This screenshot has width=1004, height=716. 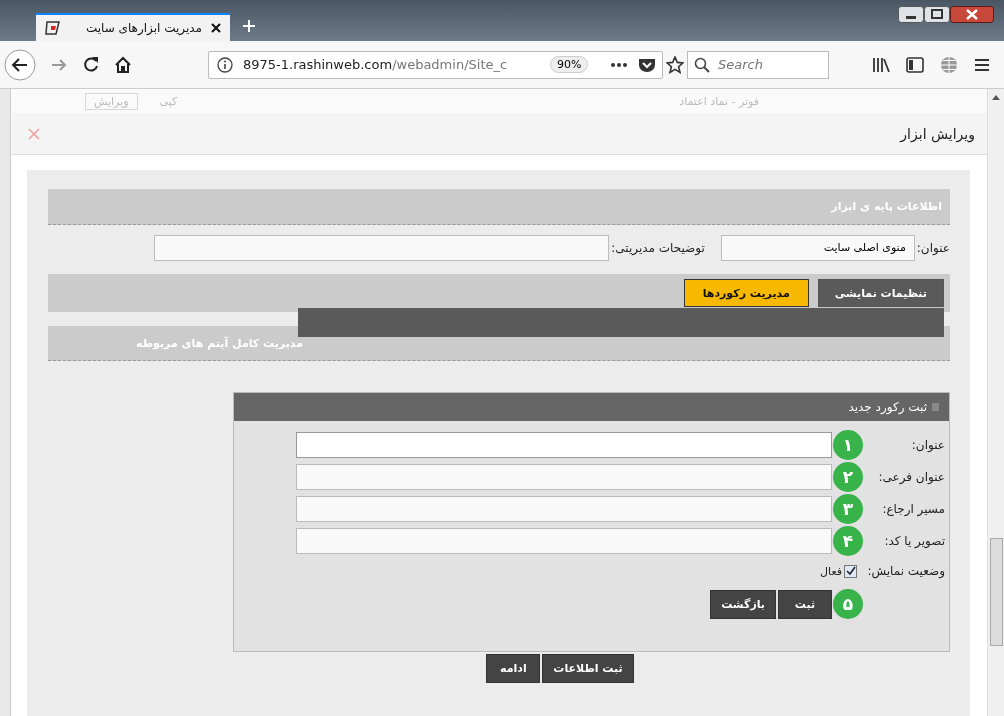 What do you see at coordinates (996, 97) in the screenshot?
I see `scroll-up-icon` at bounding box center [996, 97].